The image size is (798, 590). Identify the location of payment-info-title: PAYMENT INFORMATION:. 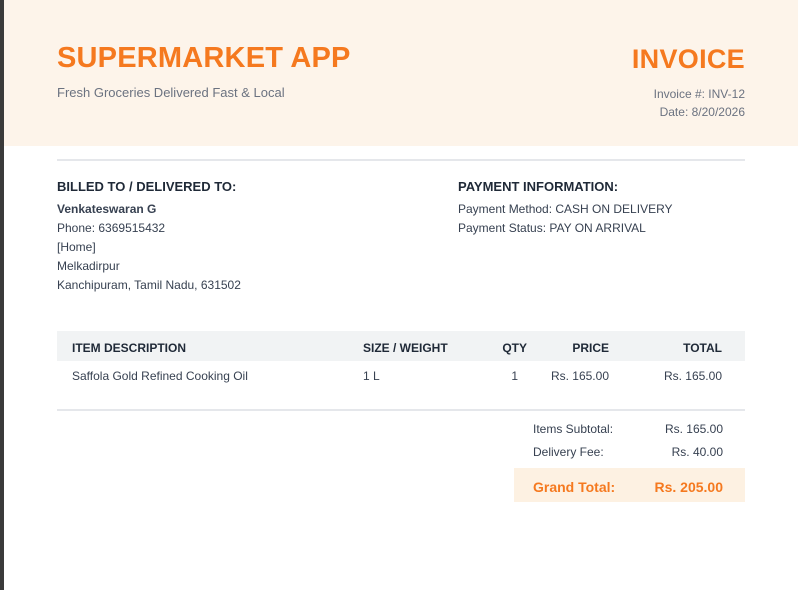
(538, 186).